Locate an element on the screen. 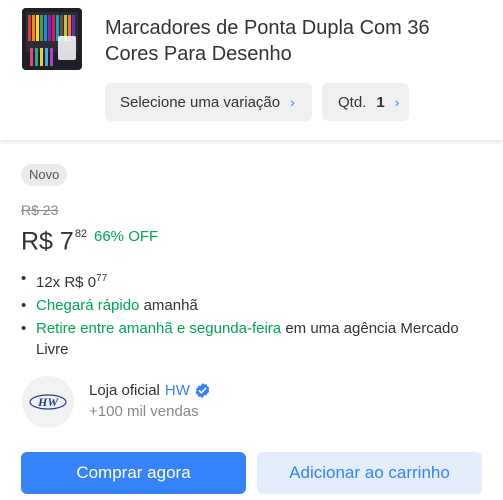 Image resolution: width=503 pixels, height=500 pixels. hw-logo-icon: HW is located at coordinates (48, 402).